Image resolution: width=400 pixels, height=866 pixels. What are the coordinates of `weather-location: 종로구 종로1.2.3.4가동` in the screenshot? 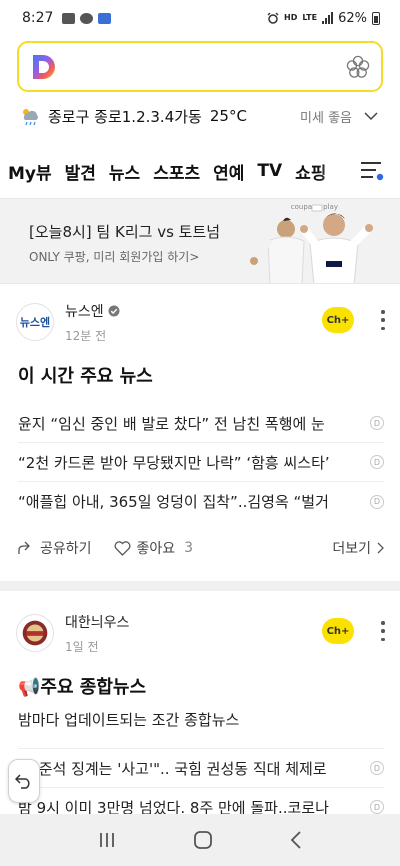 It's located at (125, 116).